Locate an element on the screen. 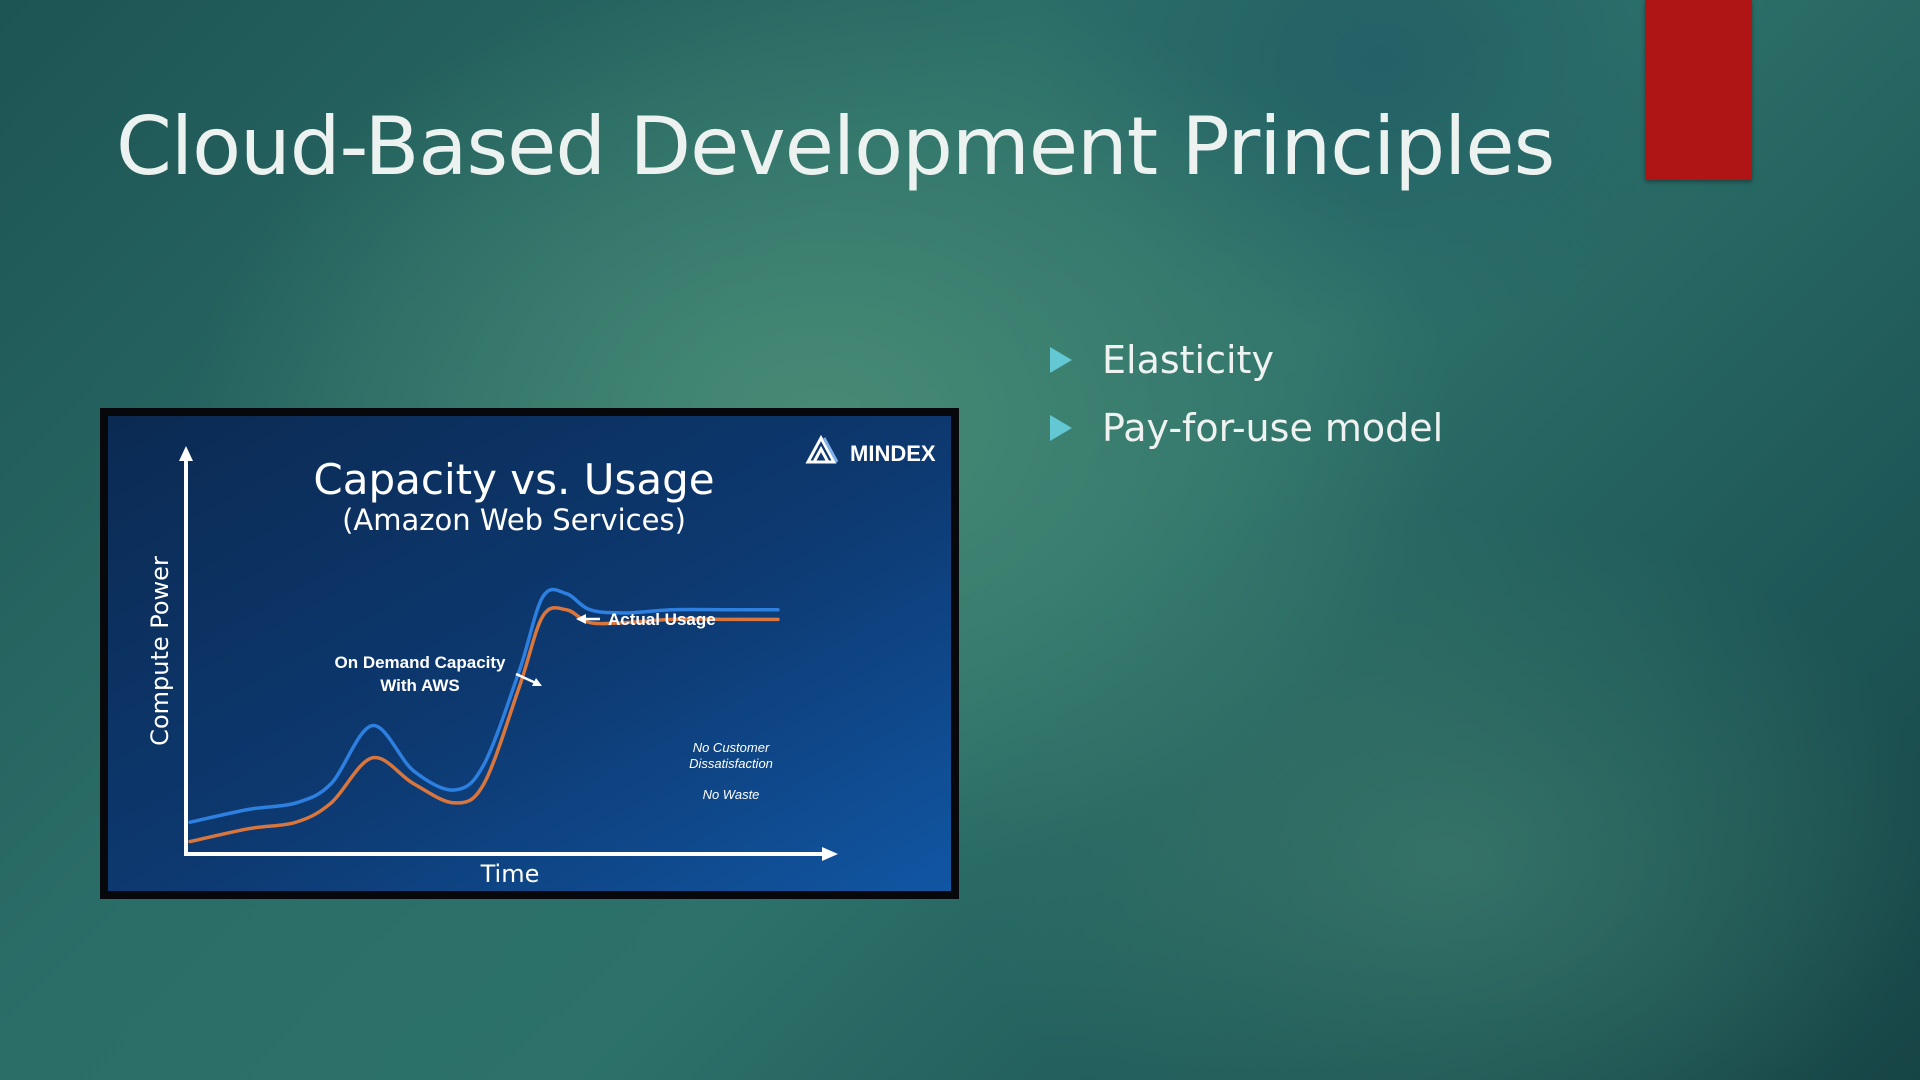  bullet-item-pay-for-use: Pay-for-use model is located at coordinates (1246, 428).